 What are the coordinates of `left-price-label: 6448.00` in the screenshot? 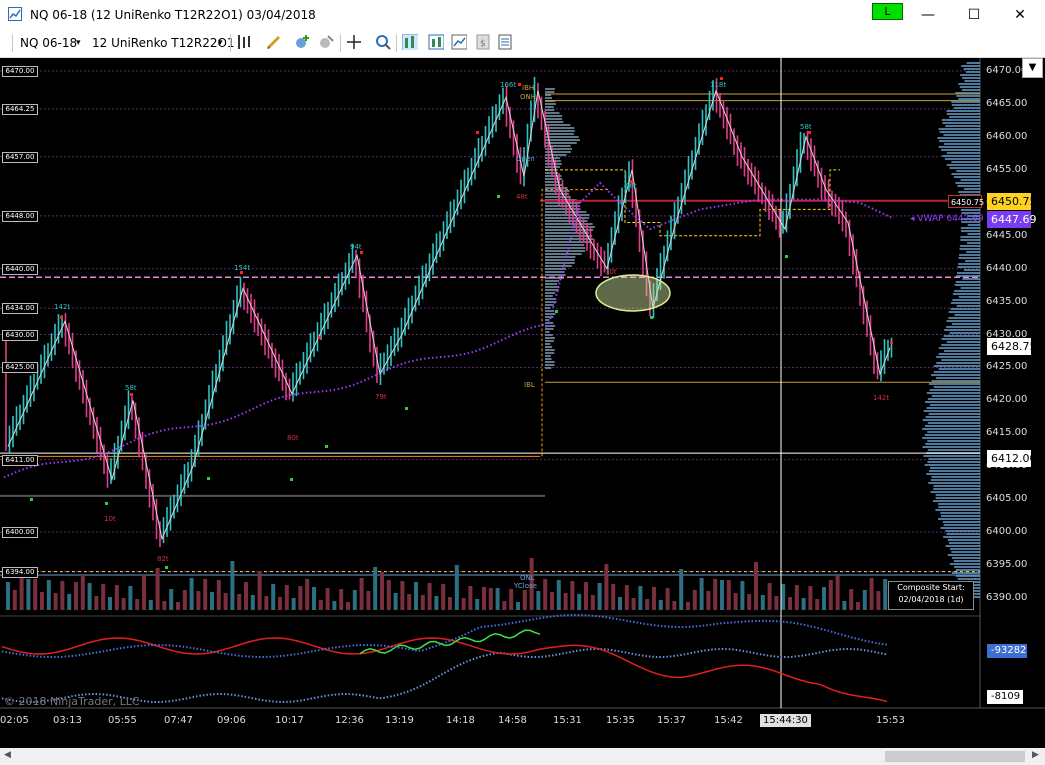 It's located at (20, 216).